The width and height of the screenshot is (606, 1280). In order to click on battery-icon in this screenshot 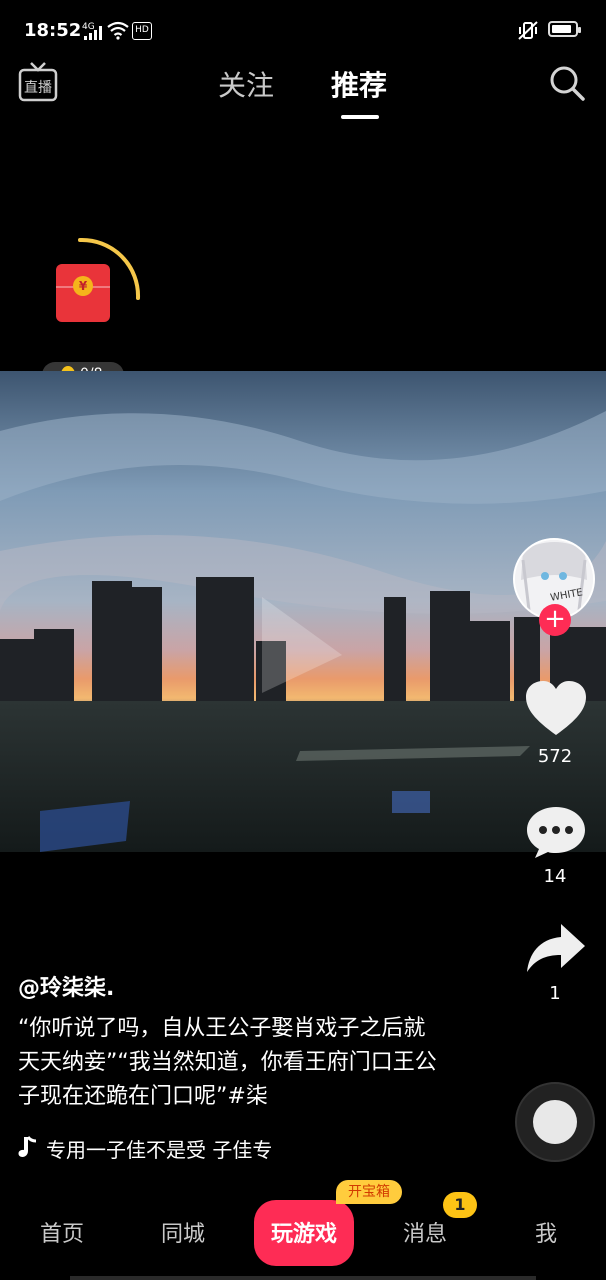, I will do `click(564, 29)`.